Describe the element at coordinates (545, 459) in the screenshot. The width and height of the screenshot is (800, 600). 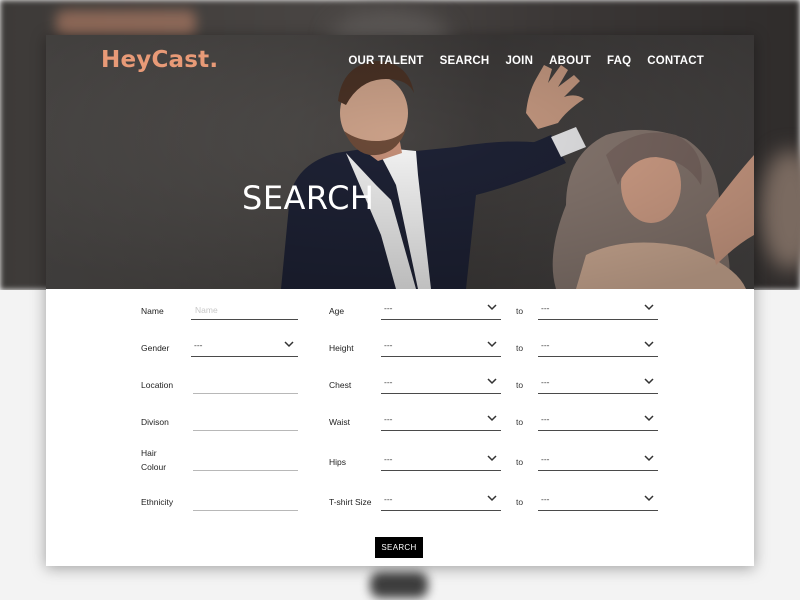
I see `hips-to-value: ---` at that location.